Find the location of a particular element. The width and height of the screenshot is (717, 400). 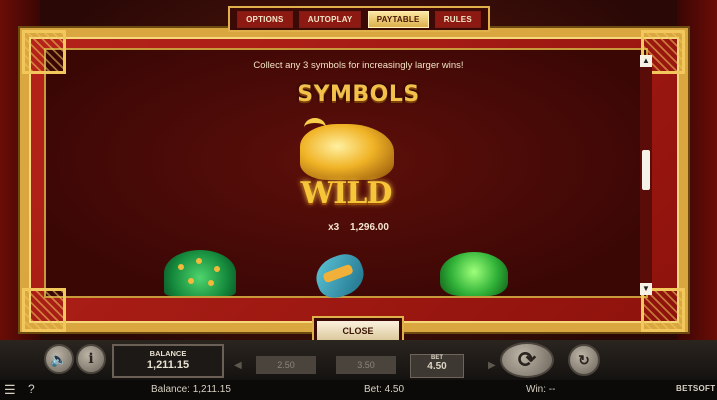

balance-display: BALANCE 1,211.15 is located at coordinates (168, 361).